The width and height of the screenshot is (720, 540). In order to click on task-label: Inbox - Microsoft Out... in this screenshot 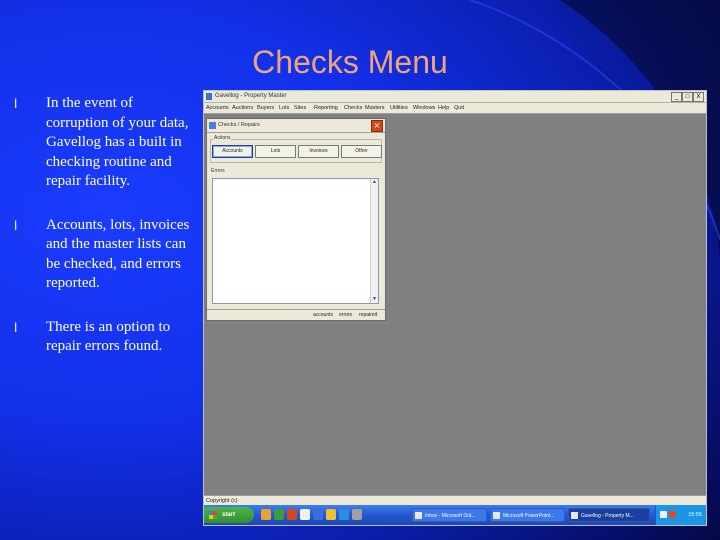, I will do `click(450, 516)`.